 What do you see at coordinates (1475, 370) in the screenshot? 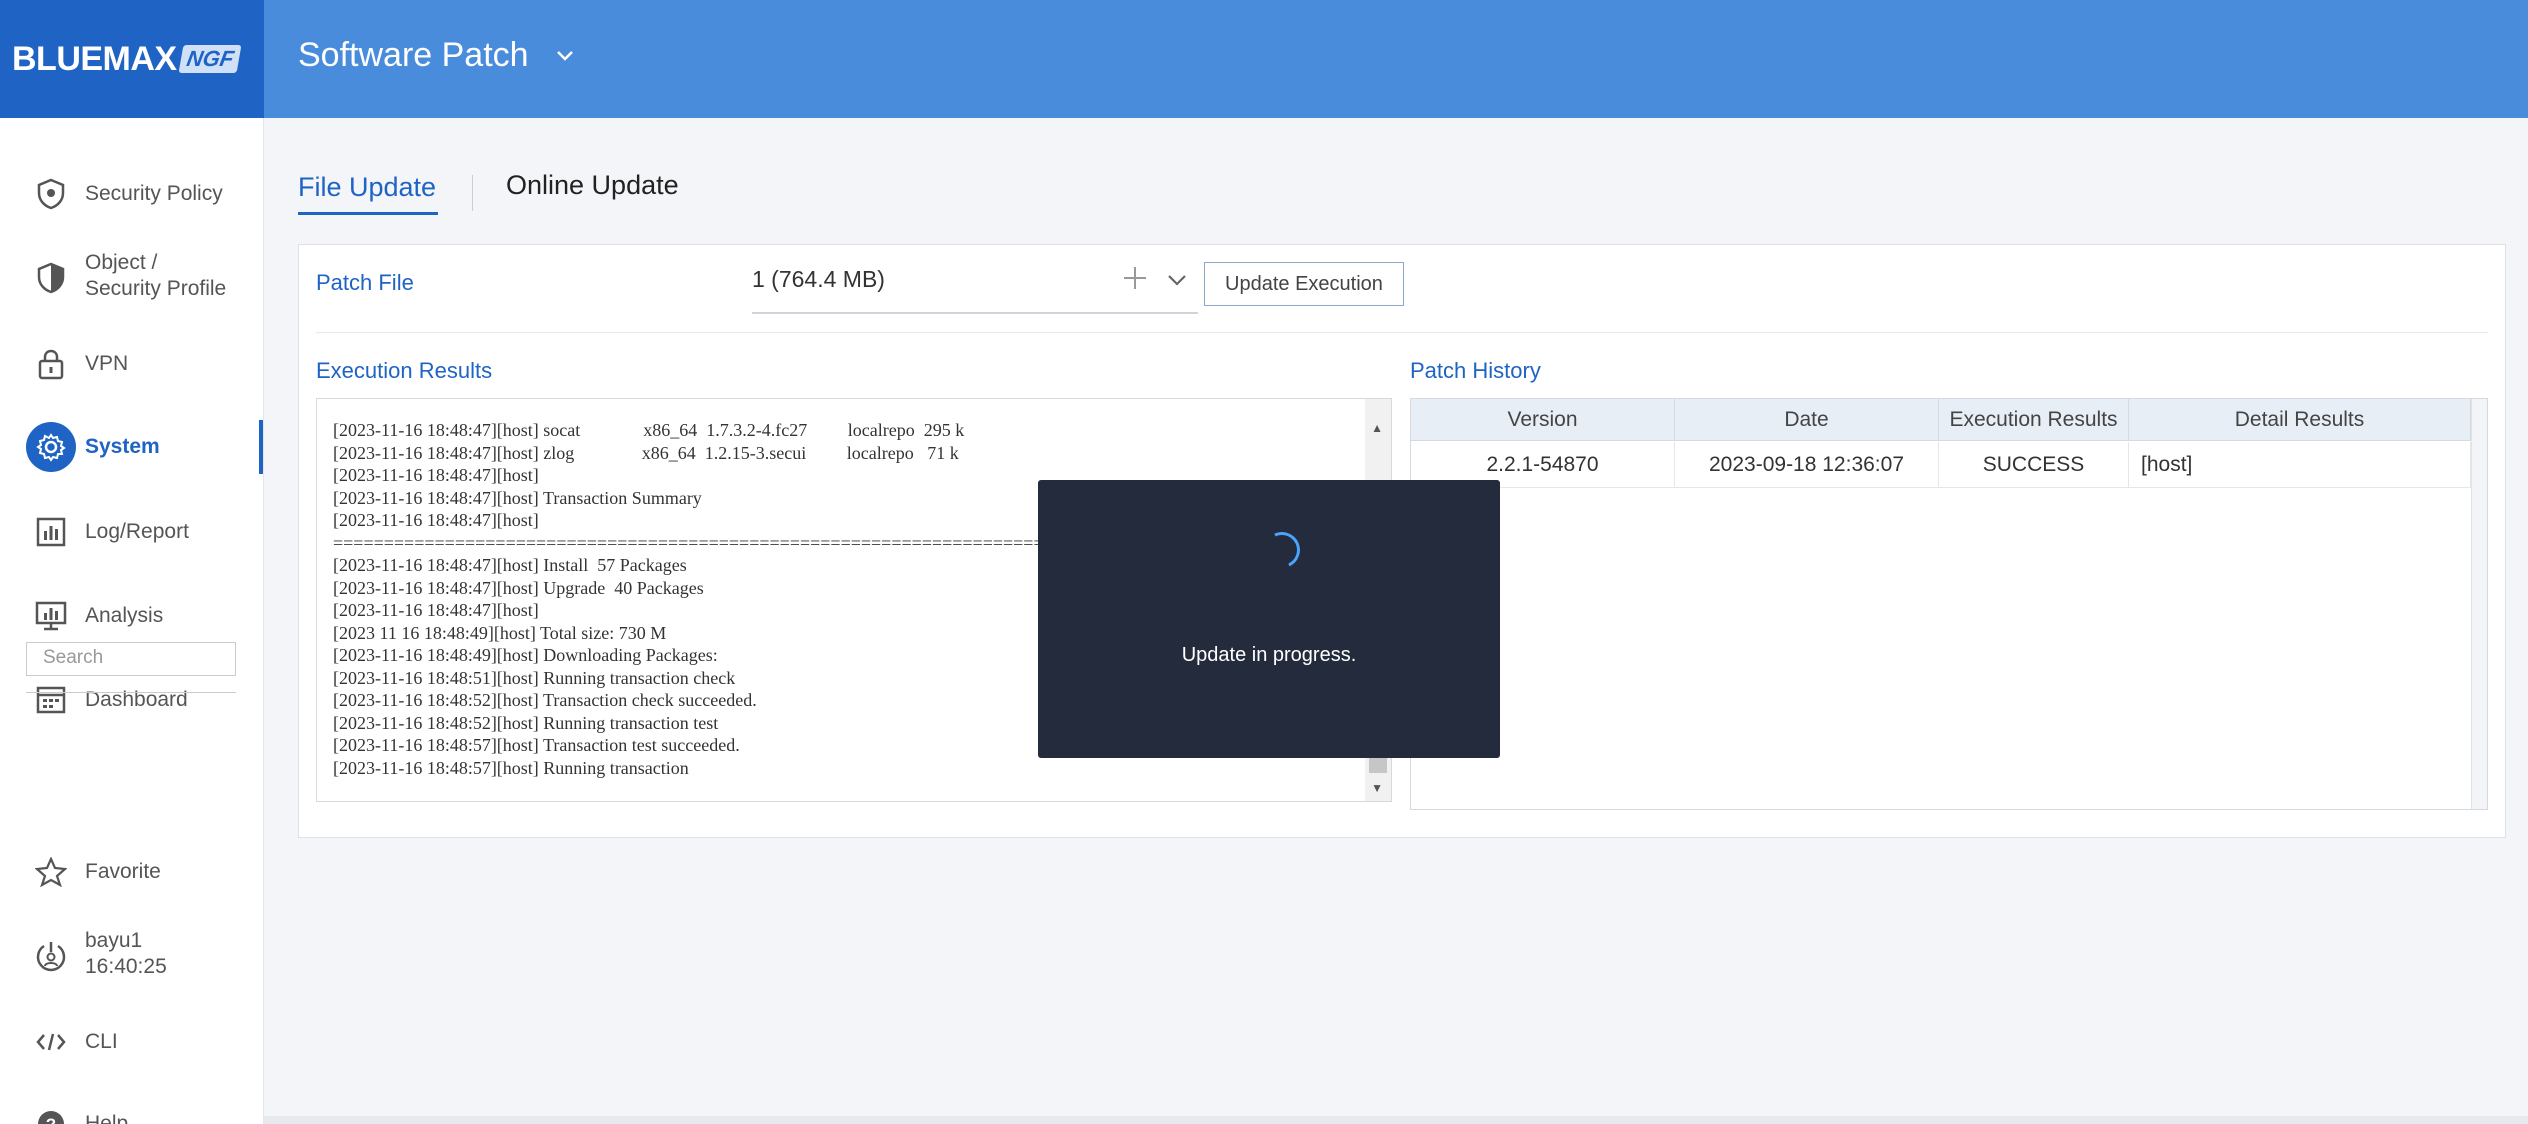
I see `patch-history-title: Patch History` at bounding box center [1475, 370].